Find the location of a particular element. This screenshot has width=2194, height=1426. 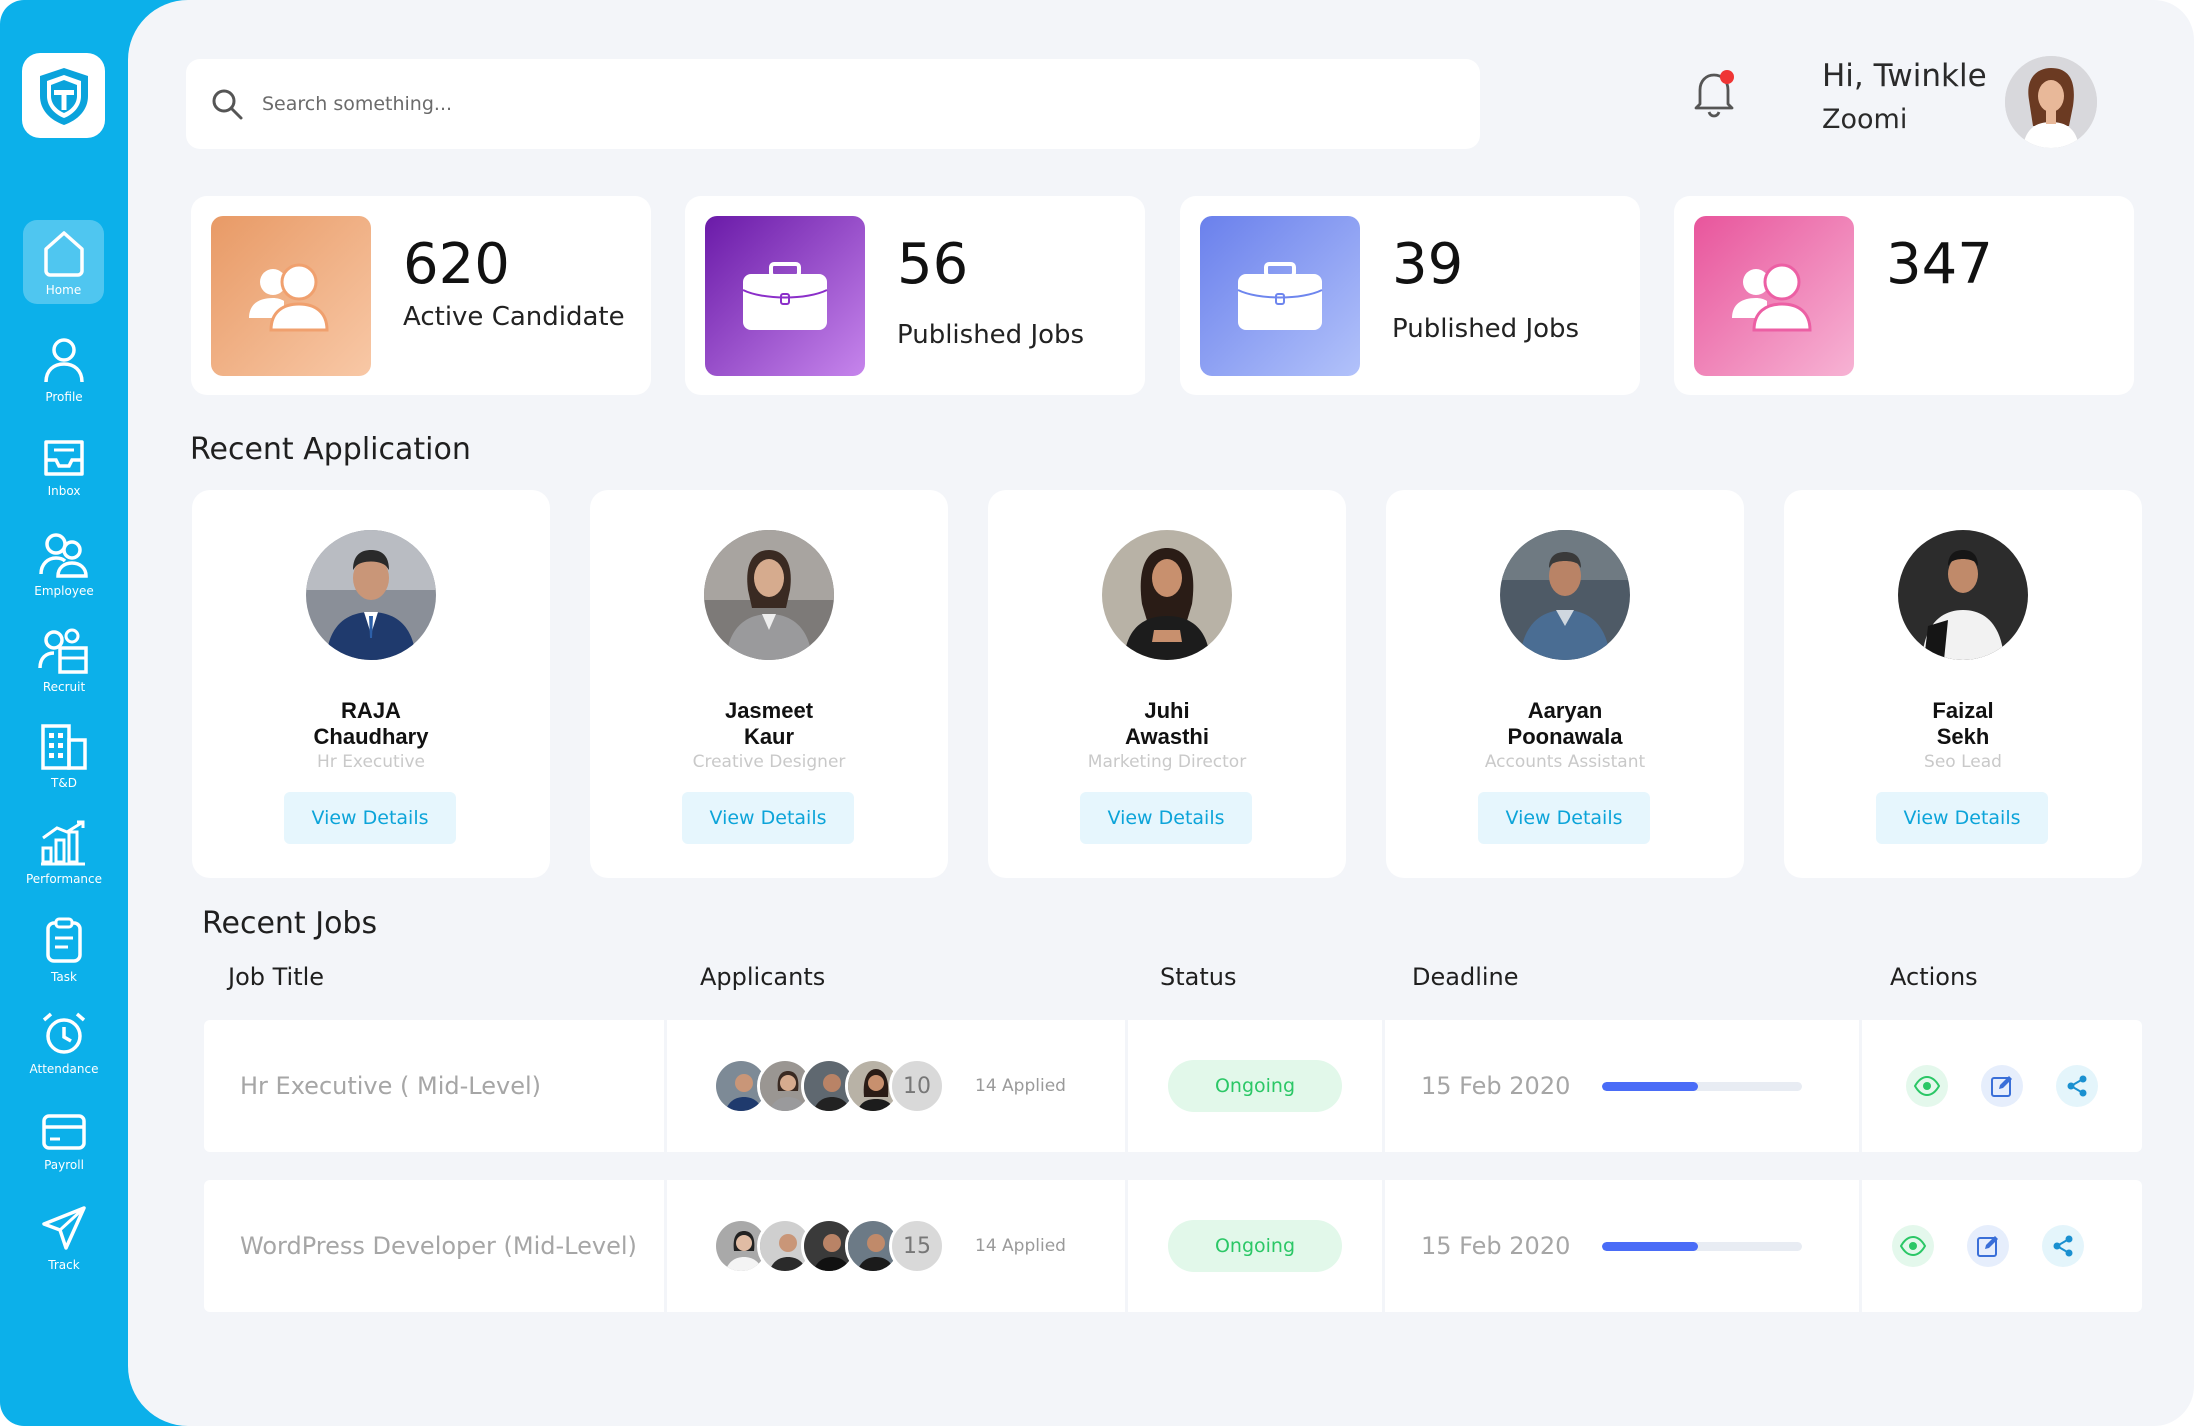

stat-card-published-jobs: 56 Published Jobs is located at coordinates (915, 295).